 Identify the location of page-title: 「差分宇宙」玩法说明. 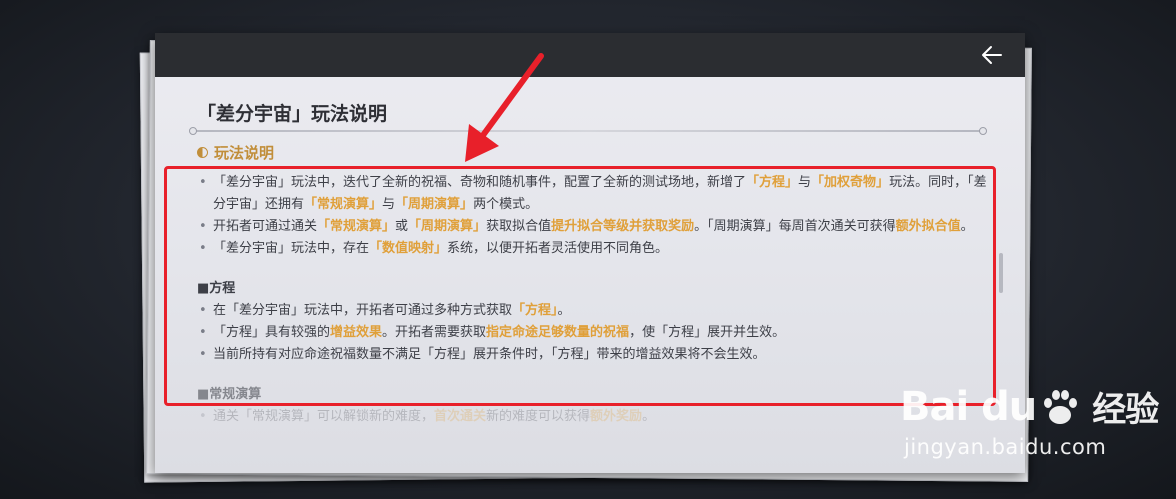
(292, 114).